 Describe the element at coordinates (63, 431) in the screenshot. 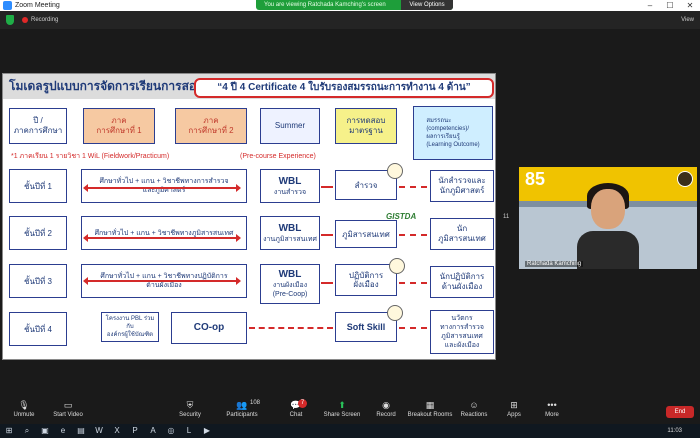

I see `edge-icon: e` at that location.